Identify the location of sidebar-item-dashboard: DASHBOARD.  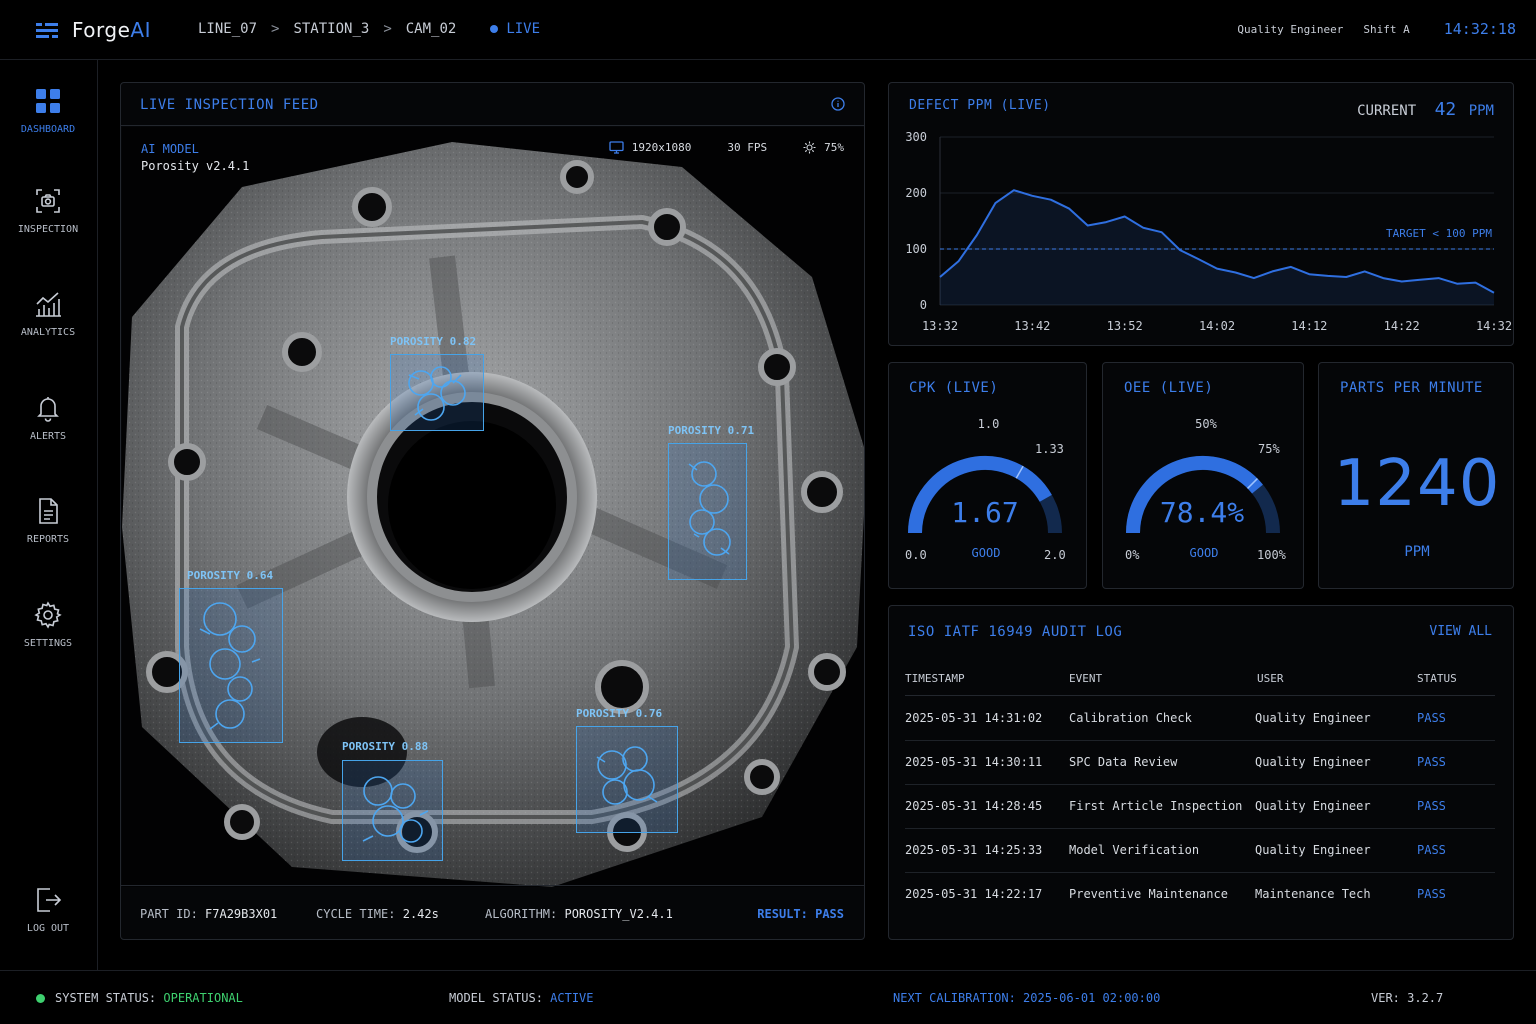
(48, 110).